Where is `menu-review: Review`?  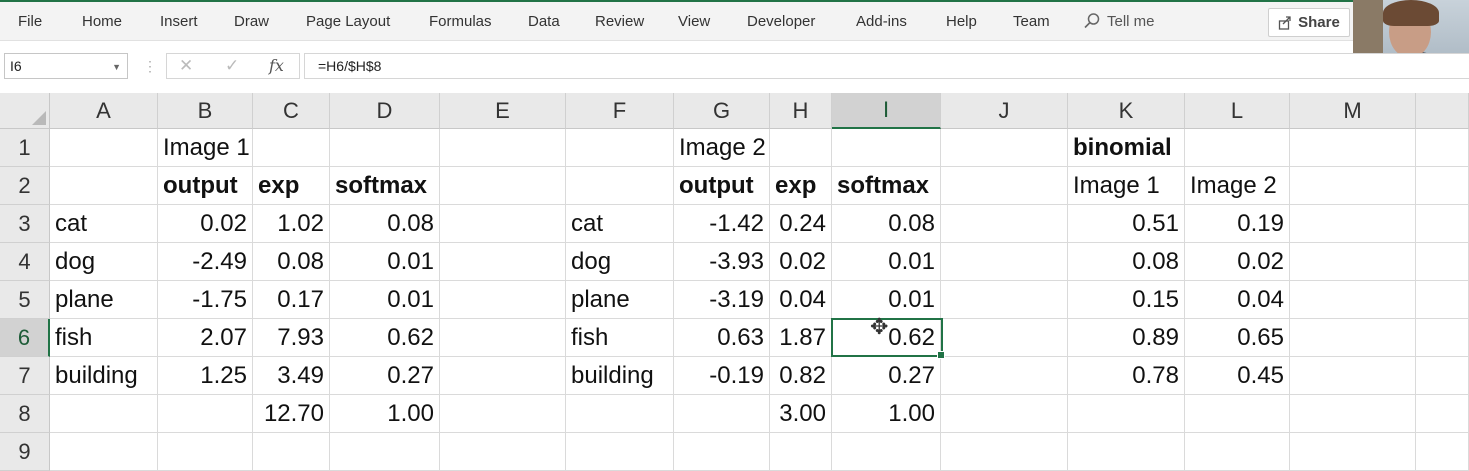
menu-review: Review is located at coordinates (619, 21).